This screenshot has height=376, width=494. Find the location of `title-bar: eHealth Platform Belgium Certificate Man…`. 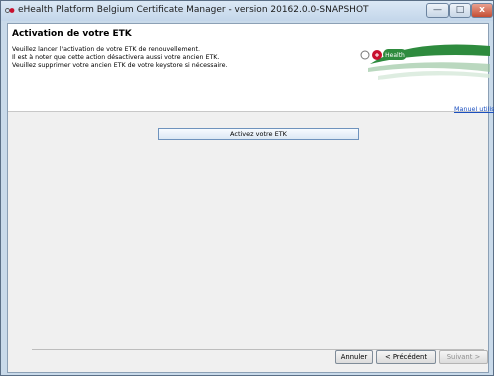

title-bar: eHealth Platform Belgium Certificate Man… is located at coordinates (247, 11).